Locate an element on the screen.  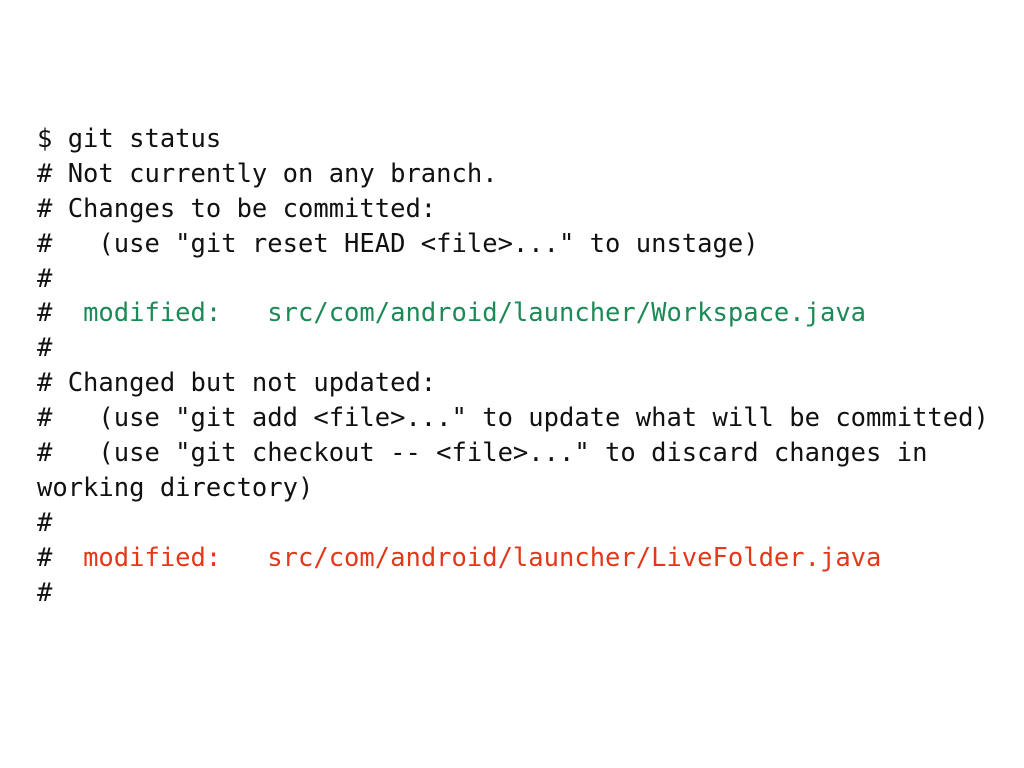
section-header-staged: # Changes to be committed: is located at coordinates (237, 208).